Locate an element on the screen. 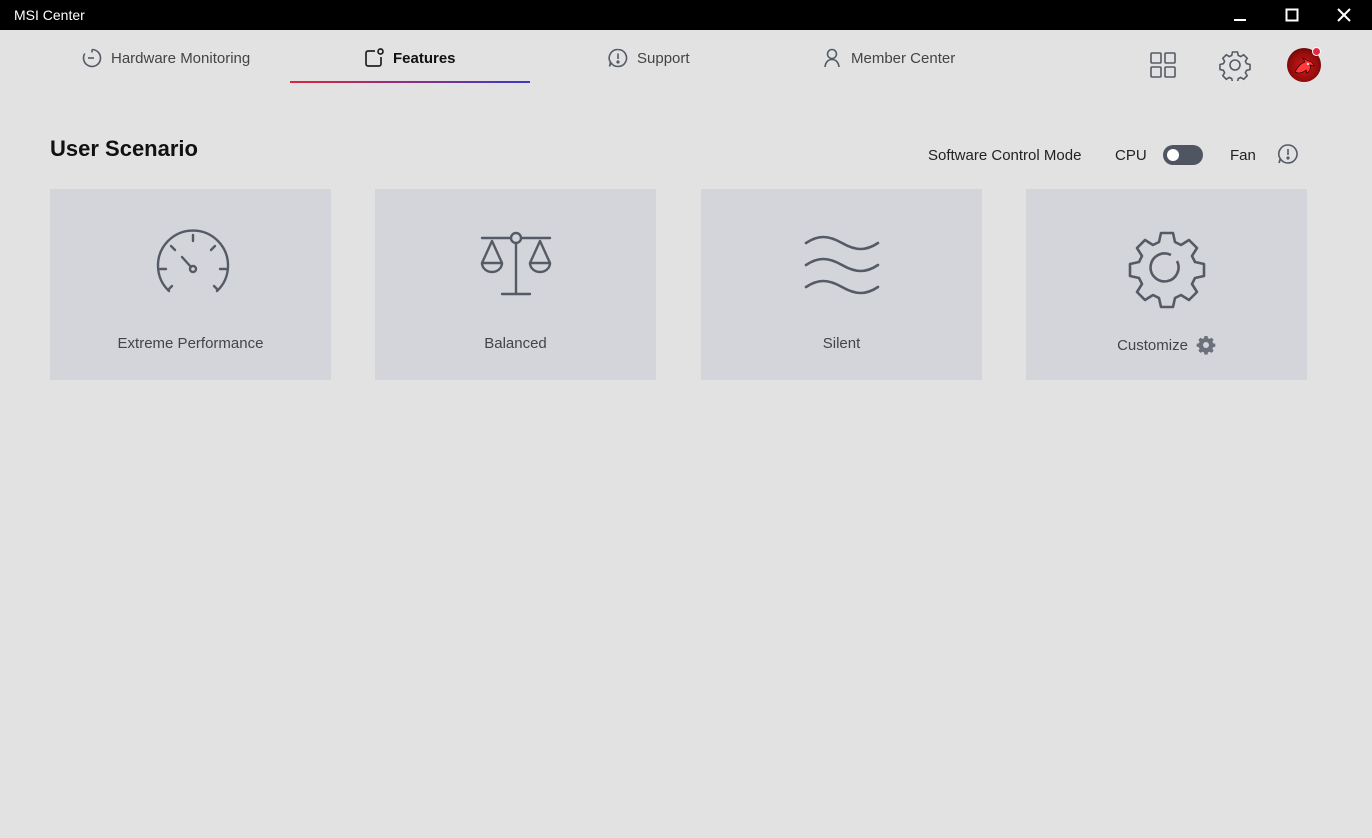 The image size is (1372, 838). tab-hardware-monitoring: Hardware Monitoring is located at coordinates (165, 58).